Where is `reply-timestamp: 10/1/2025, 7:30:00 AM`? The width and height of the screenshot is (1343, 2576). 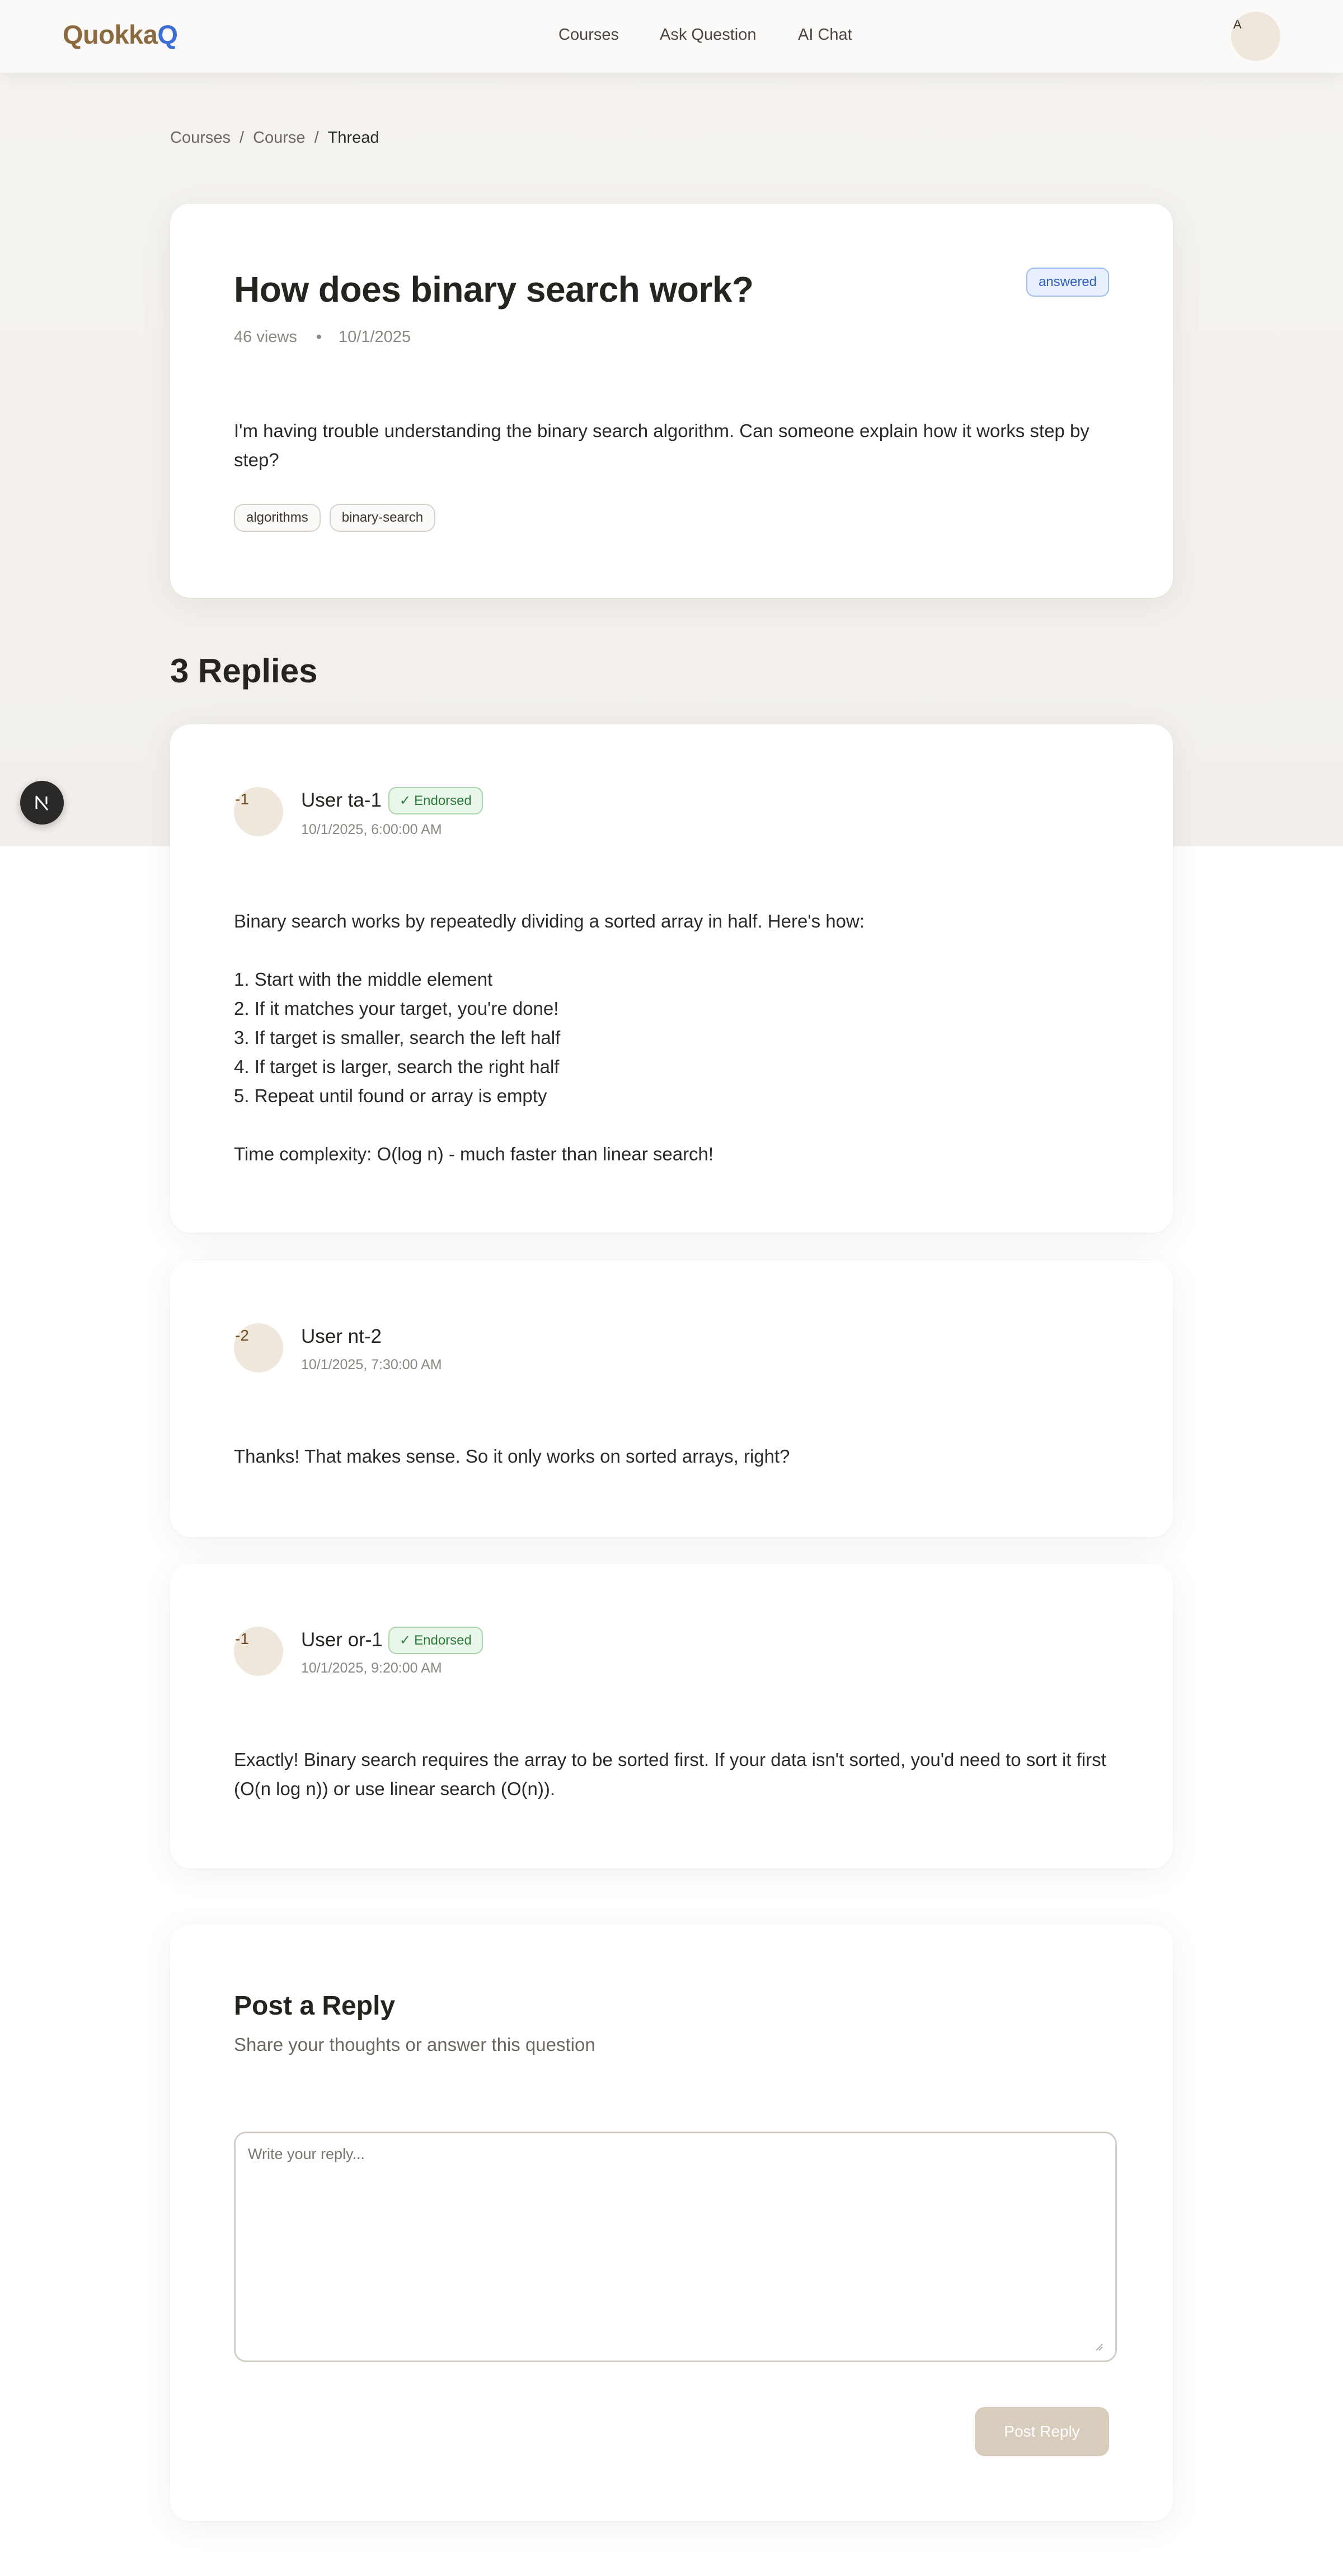
reply-timestamp: 10/1/2025, 7:30:00 AM is located at coordinates (371, 1365).